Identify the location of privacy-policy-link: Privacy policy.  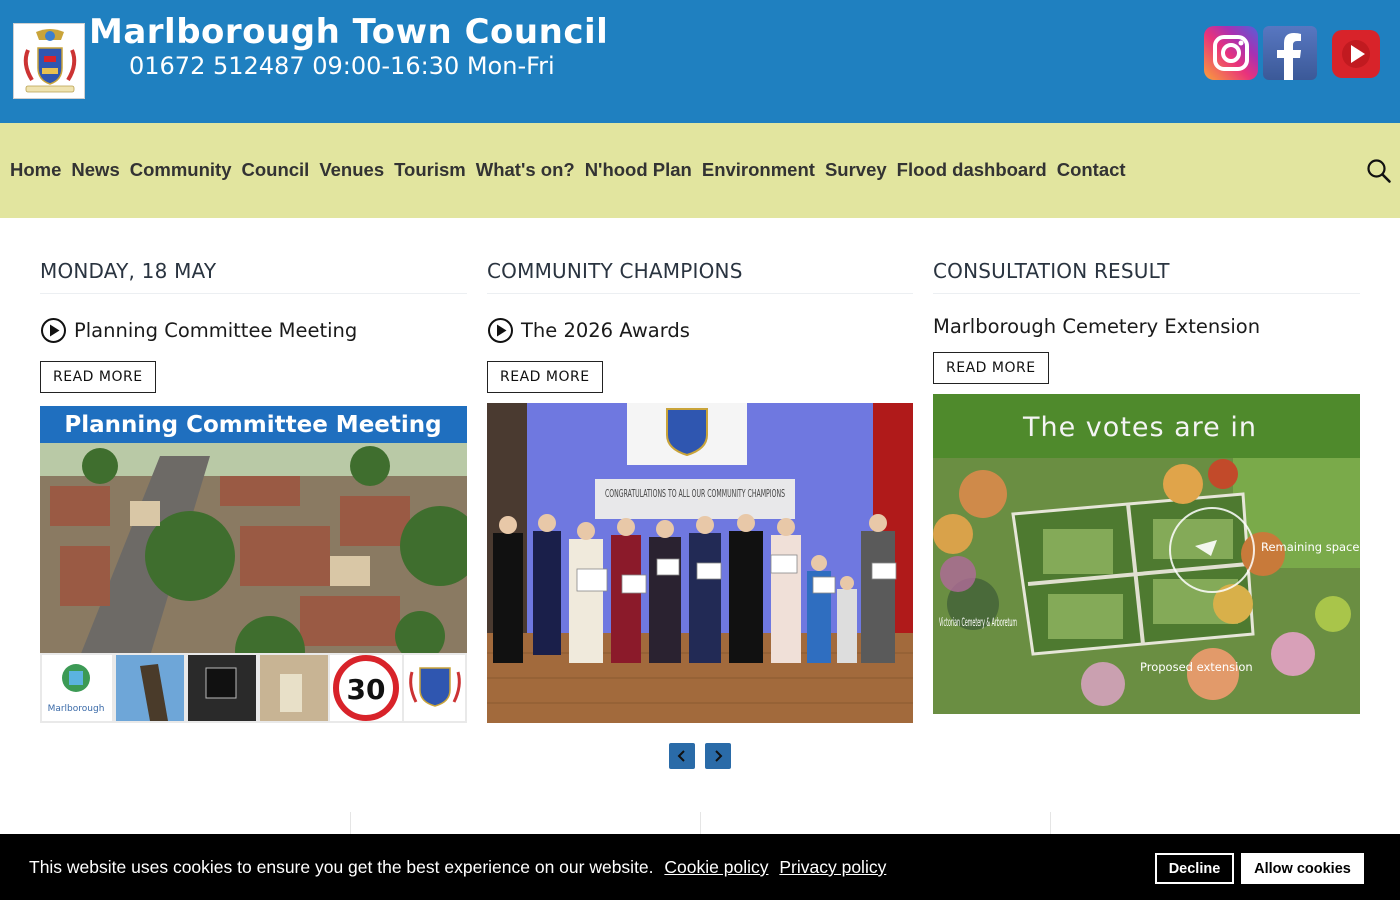
(832, 867).